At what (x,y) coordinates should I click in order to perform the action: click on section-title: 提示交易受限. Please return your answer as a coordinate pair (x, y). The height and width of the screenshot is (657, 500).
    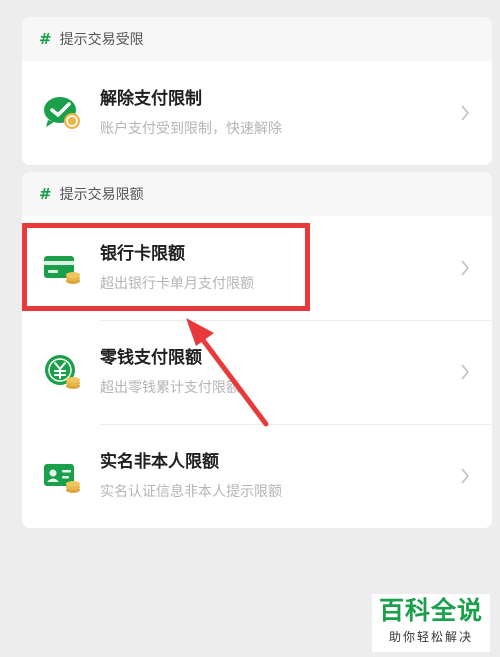
    Looking at the image, I should click on (101, 40).